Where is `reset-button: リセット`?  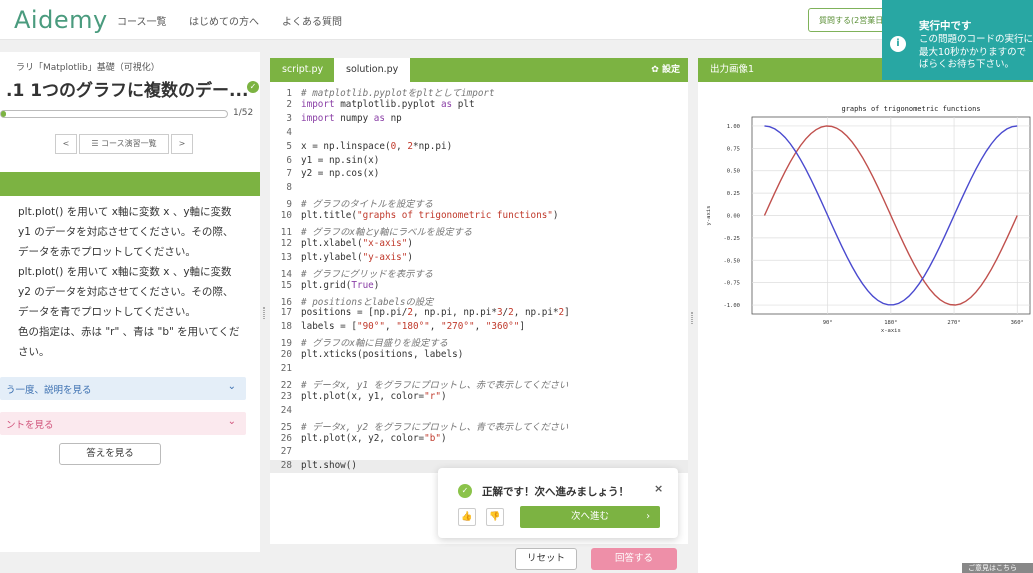
reset-button: リセット is located at coordinates (546, 559).